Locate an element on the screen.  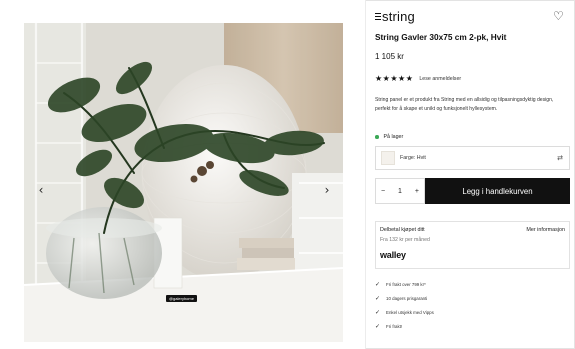
usp-text: Fri frakt over 799 kr* is located at coordinates (406, 284).